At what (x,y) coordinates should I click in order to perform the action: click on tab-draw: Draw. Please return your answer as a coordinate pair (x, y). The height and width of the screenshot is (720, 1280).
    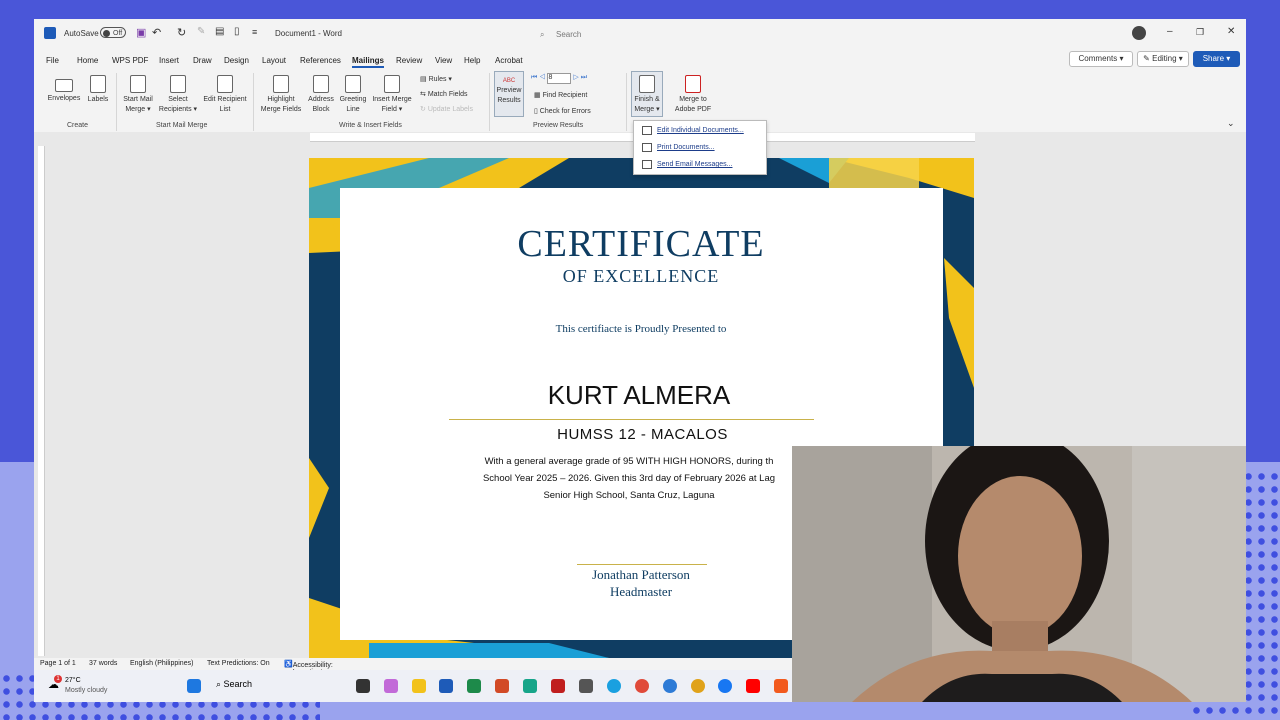
    Looking at the image, I should click on (202, 60).